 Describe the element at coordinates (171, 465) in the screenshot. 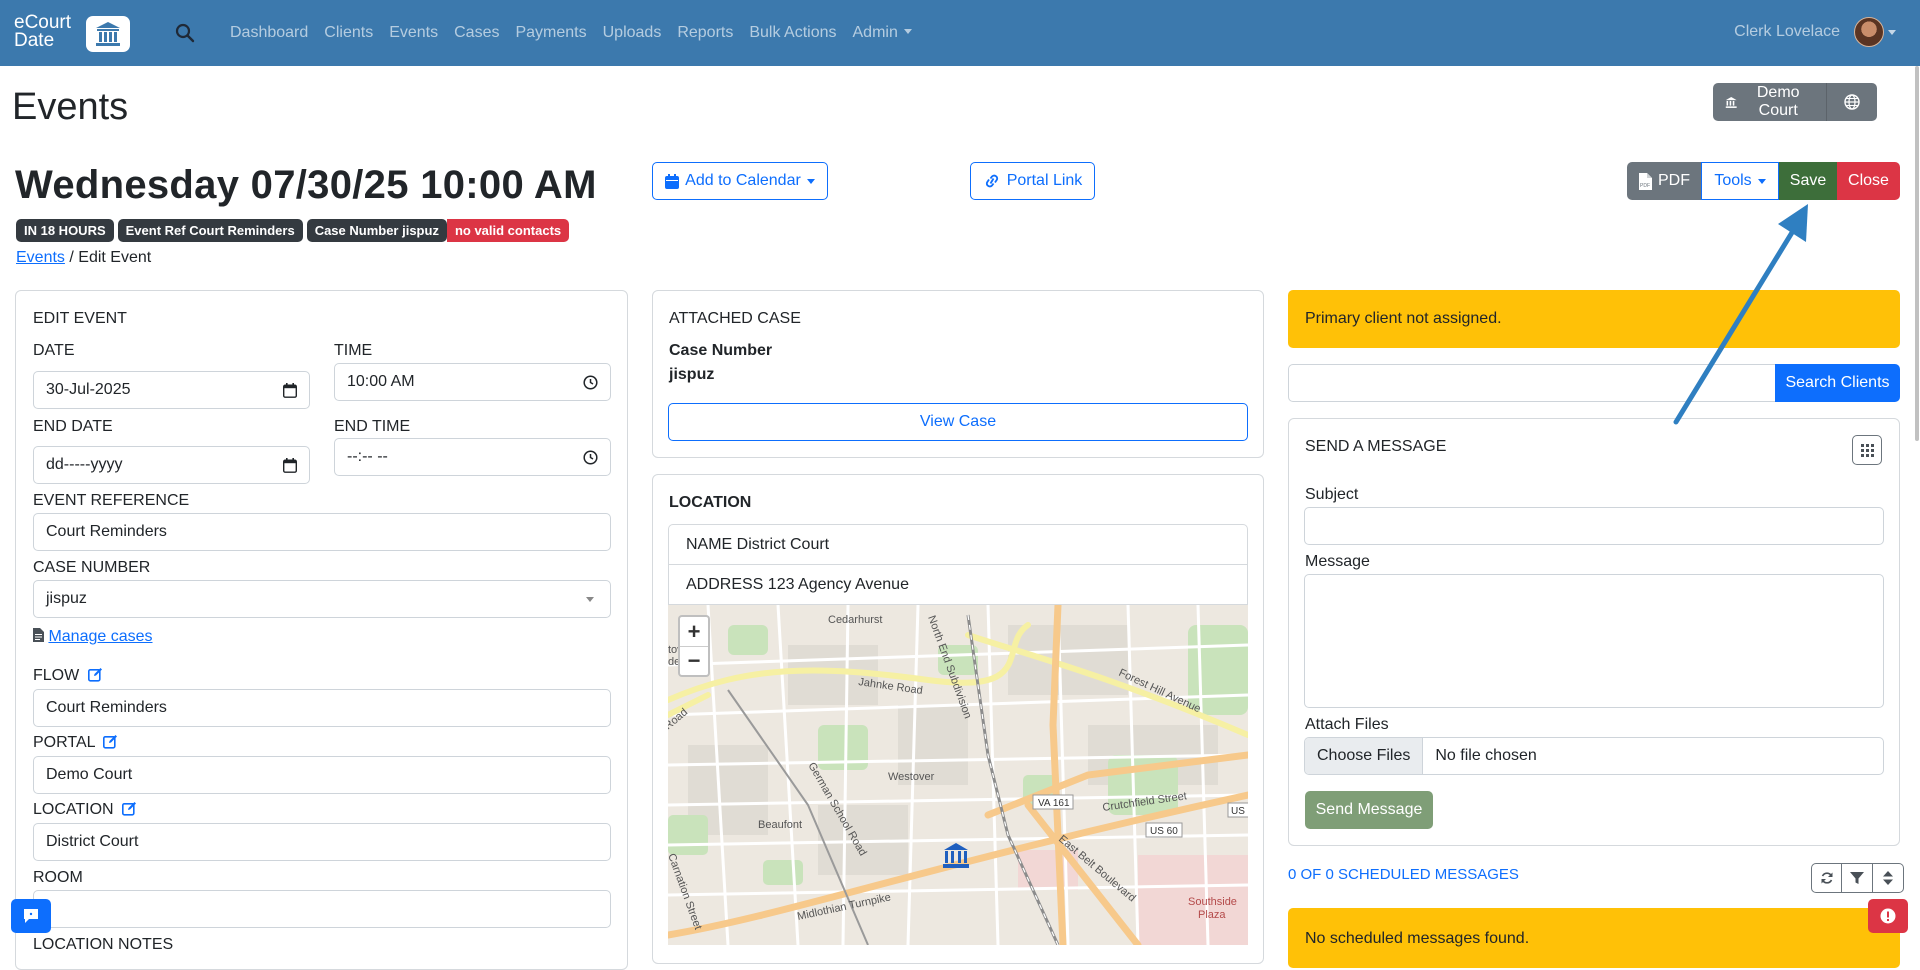

I see `end-date-input: dd-----yyyy` at that location.